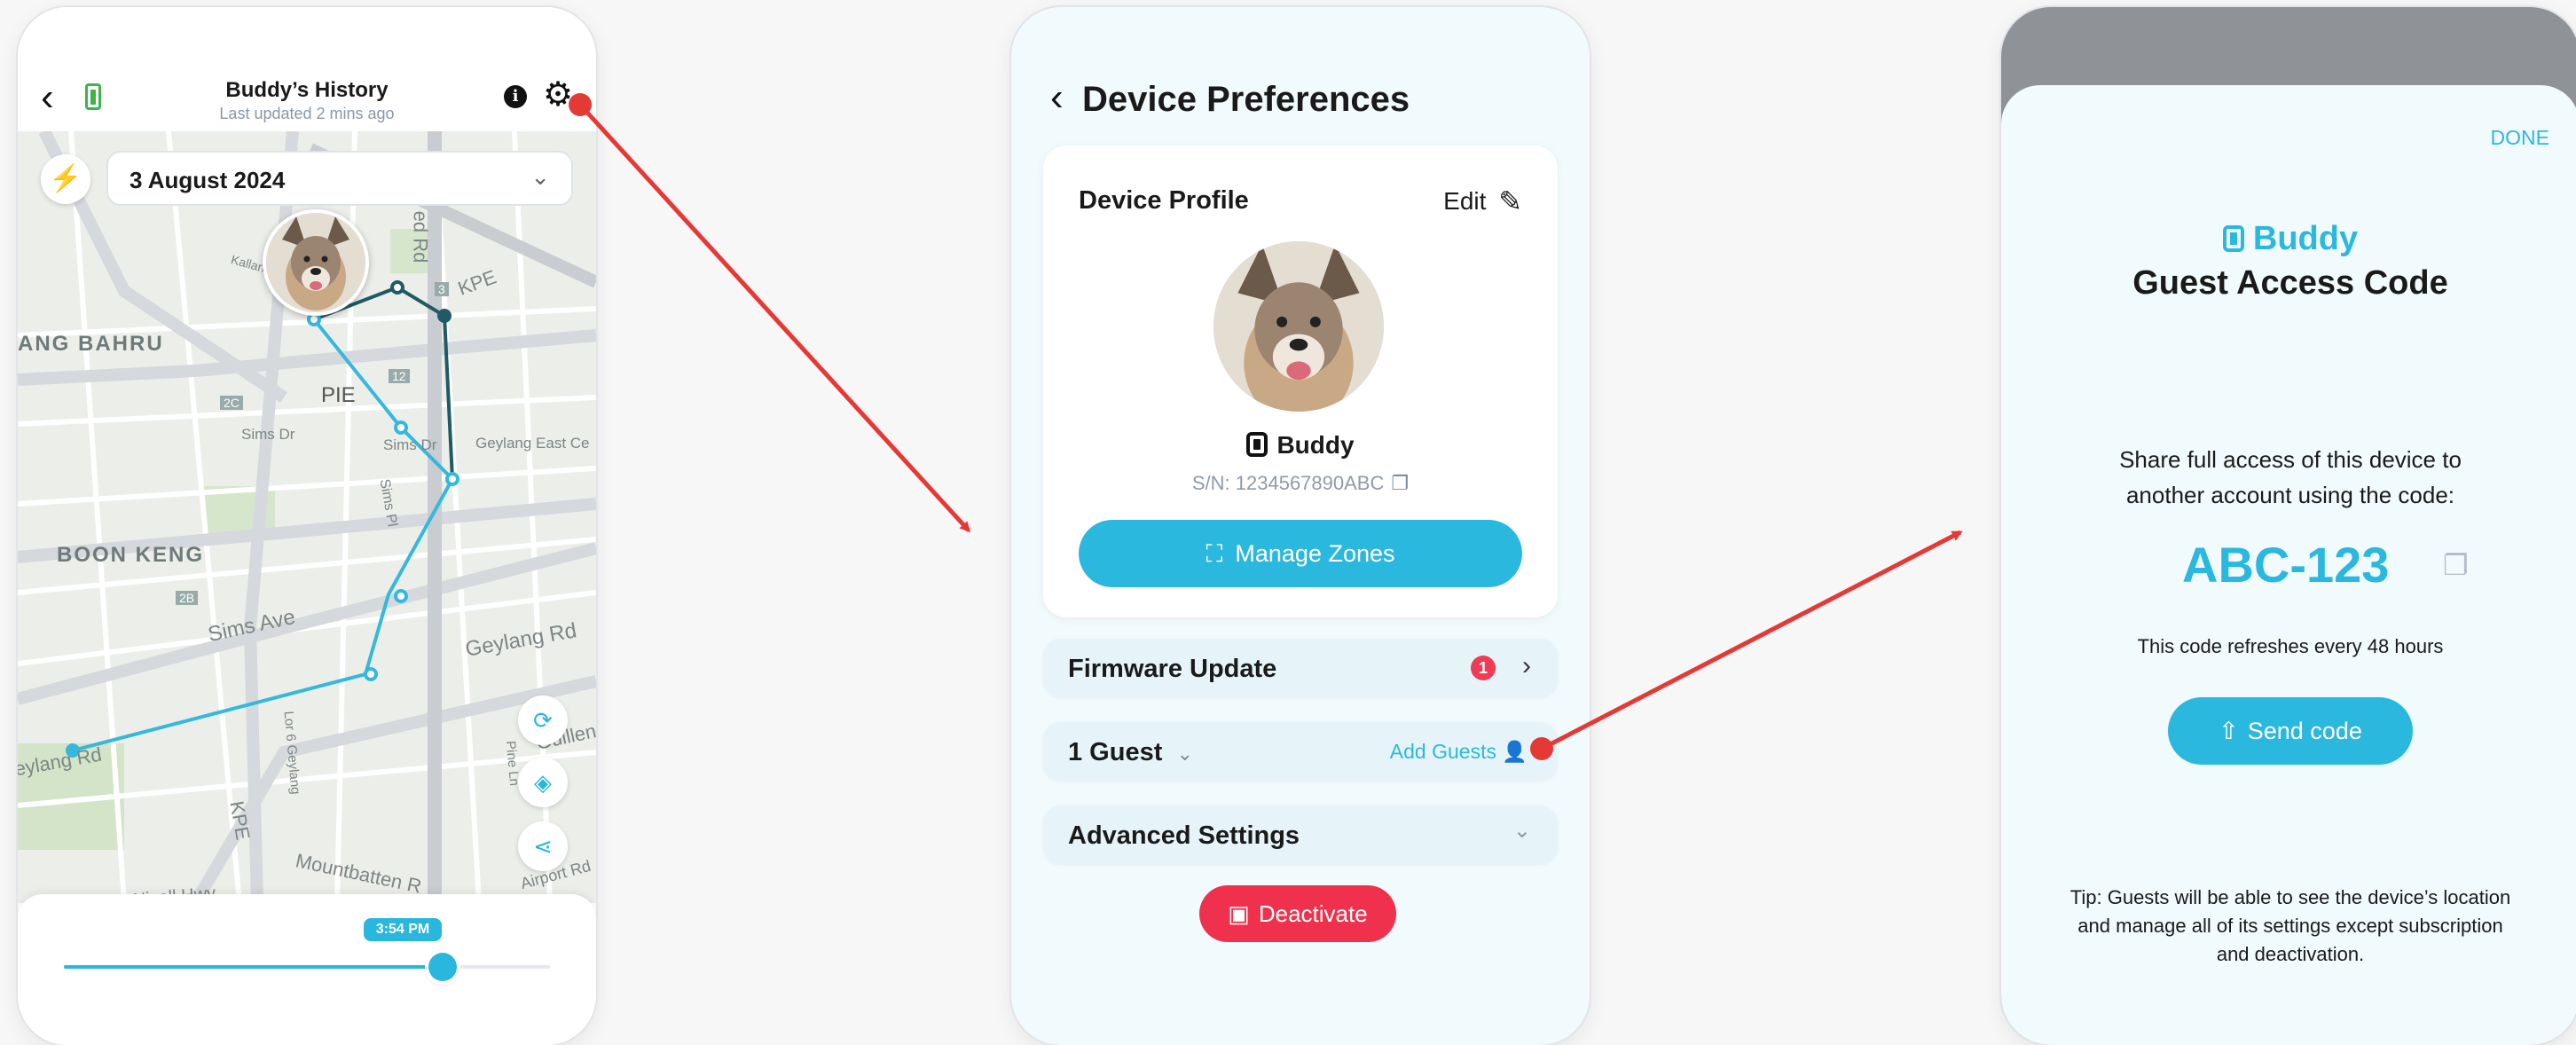 The image size is (2576, 1045). What do you see at coordinates (1164, 200) in the screenshot?
I see `card-title: Device Profile` at bounding box center [1164, 200].